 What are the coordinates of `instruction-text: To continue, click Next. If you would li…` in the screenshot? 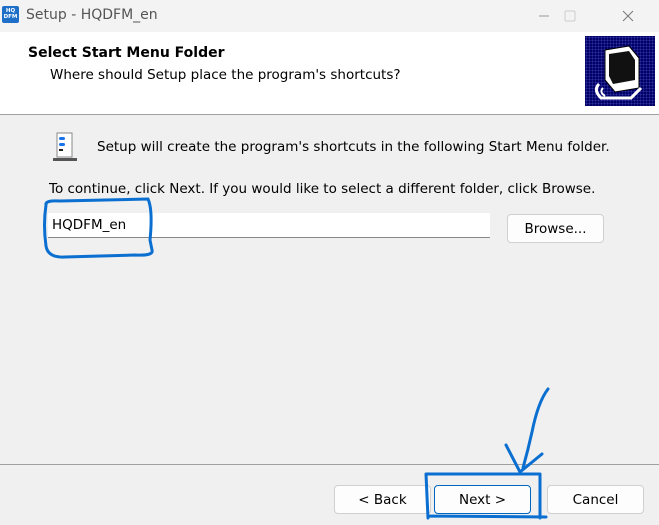 It's located at (322, 189).